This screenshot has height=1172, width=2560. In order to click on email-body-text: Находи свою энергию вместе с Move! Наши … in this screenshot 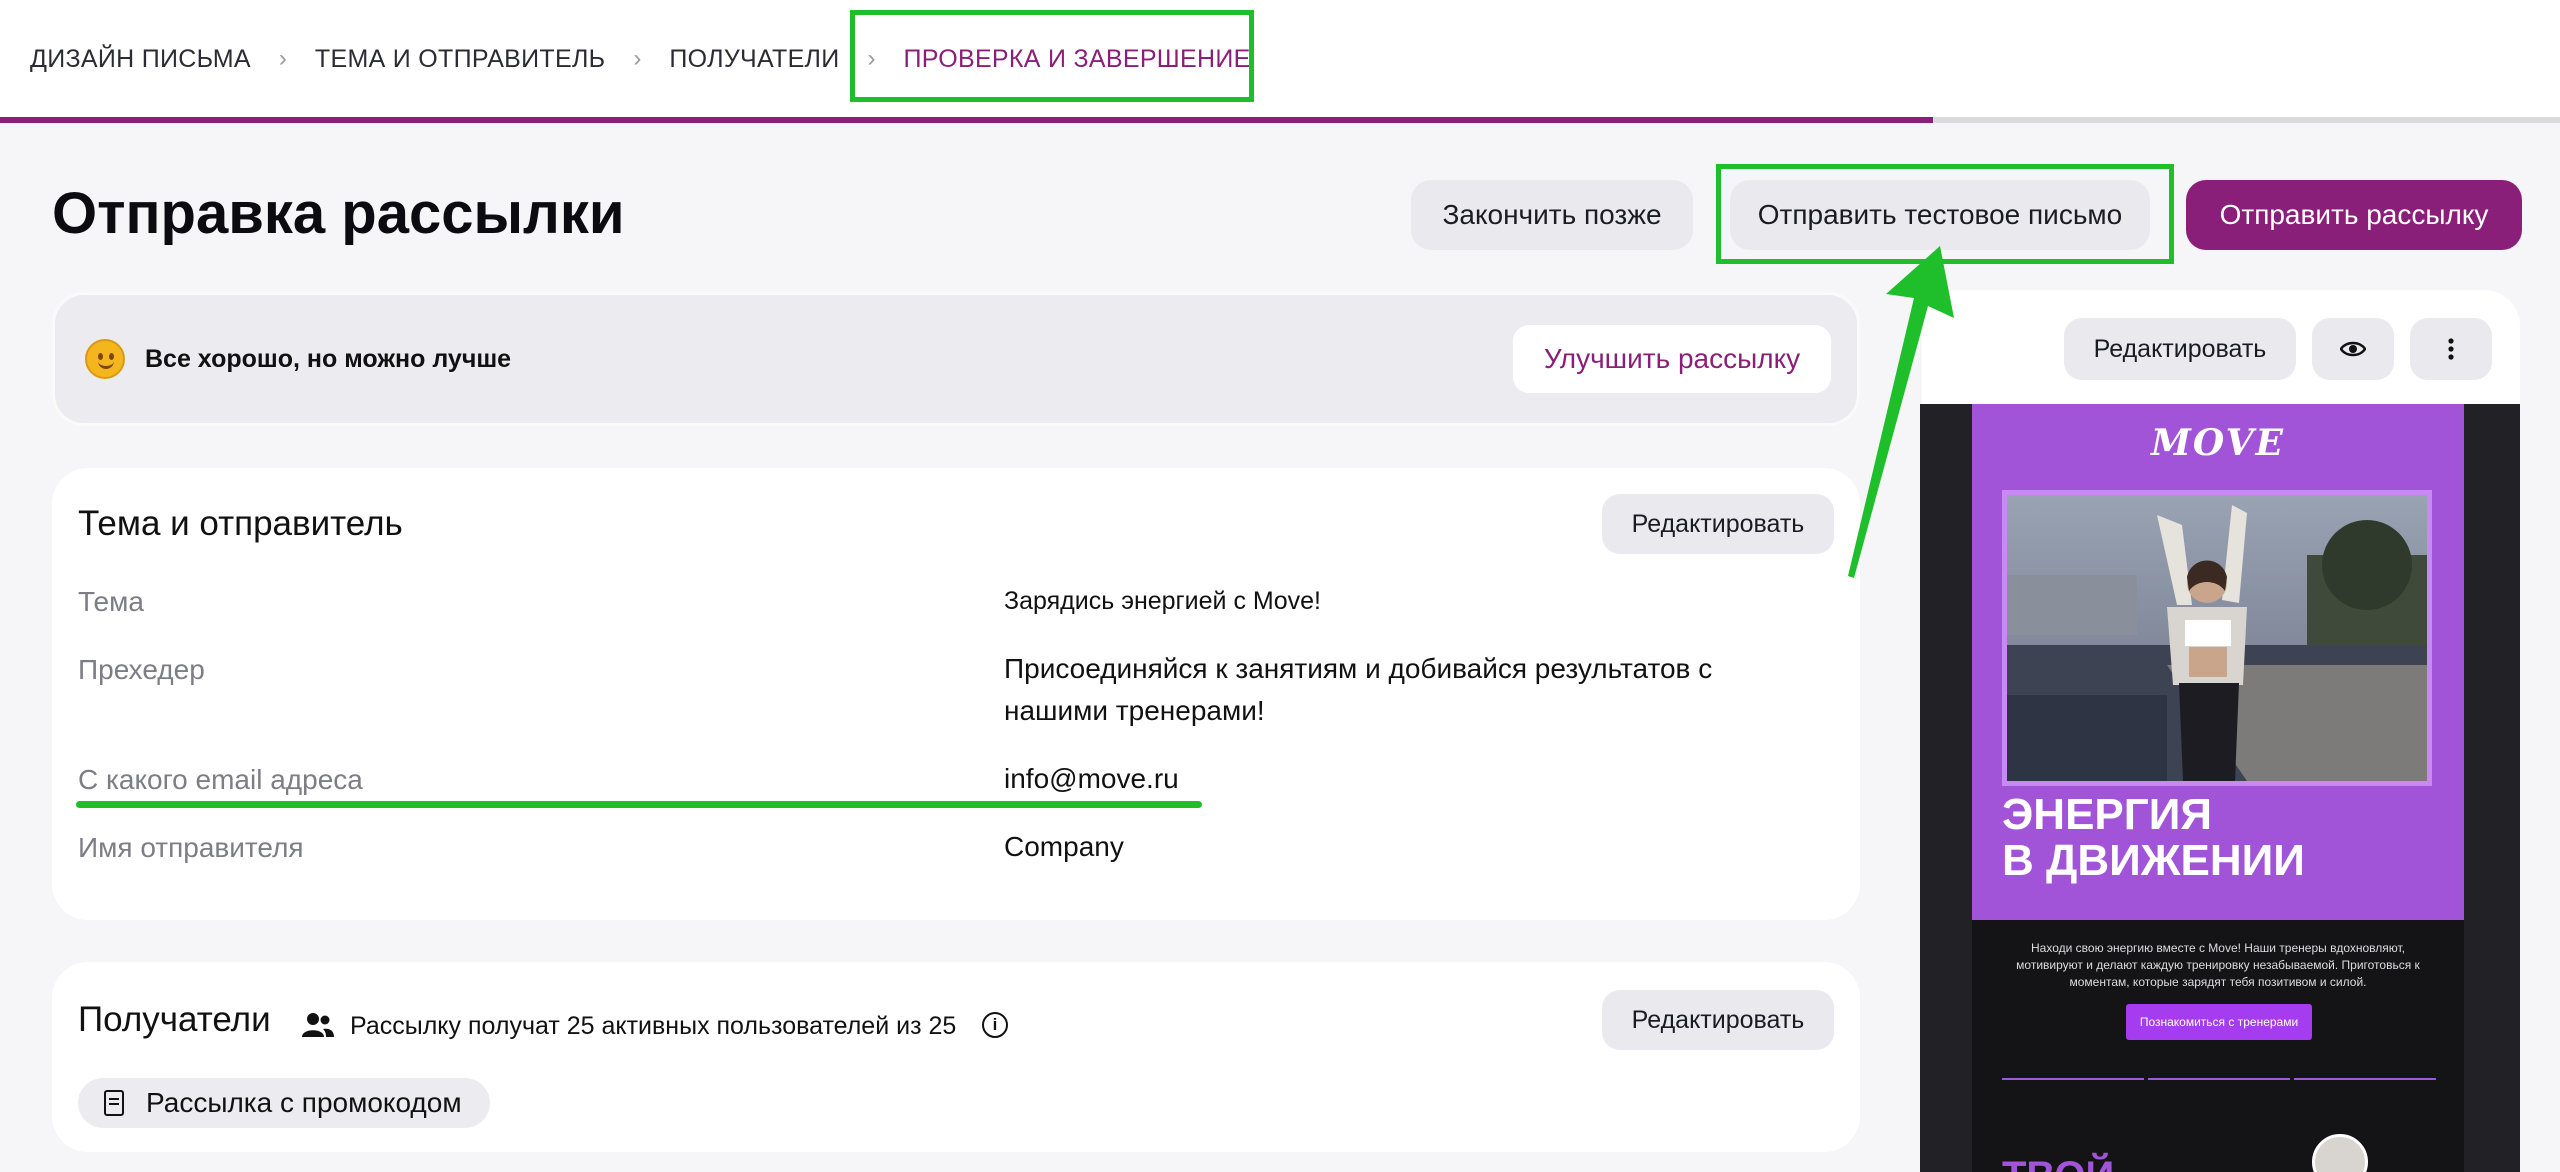, I will do `click(2218, 965)`.